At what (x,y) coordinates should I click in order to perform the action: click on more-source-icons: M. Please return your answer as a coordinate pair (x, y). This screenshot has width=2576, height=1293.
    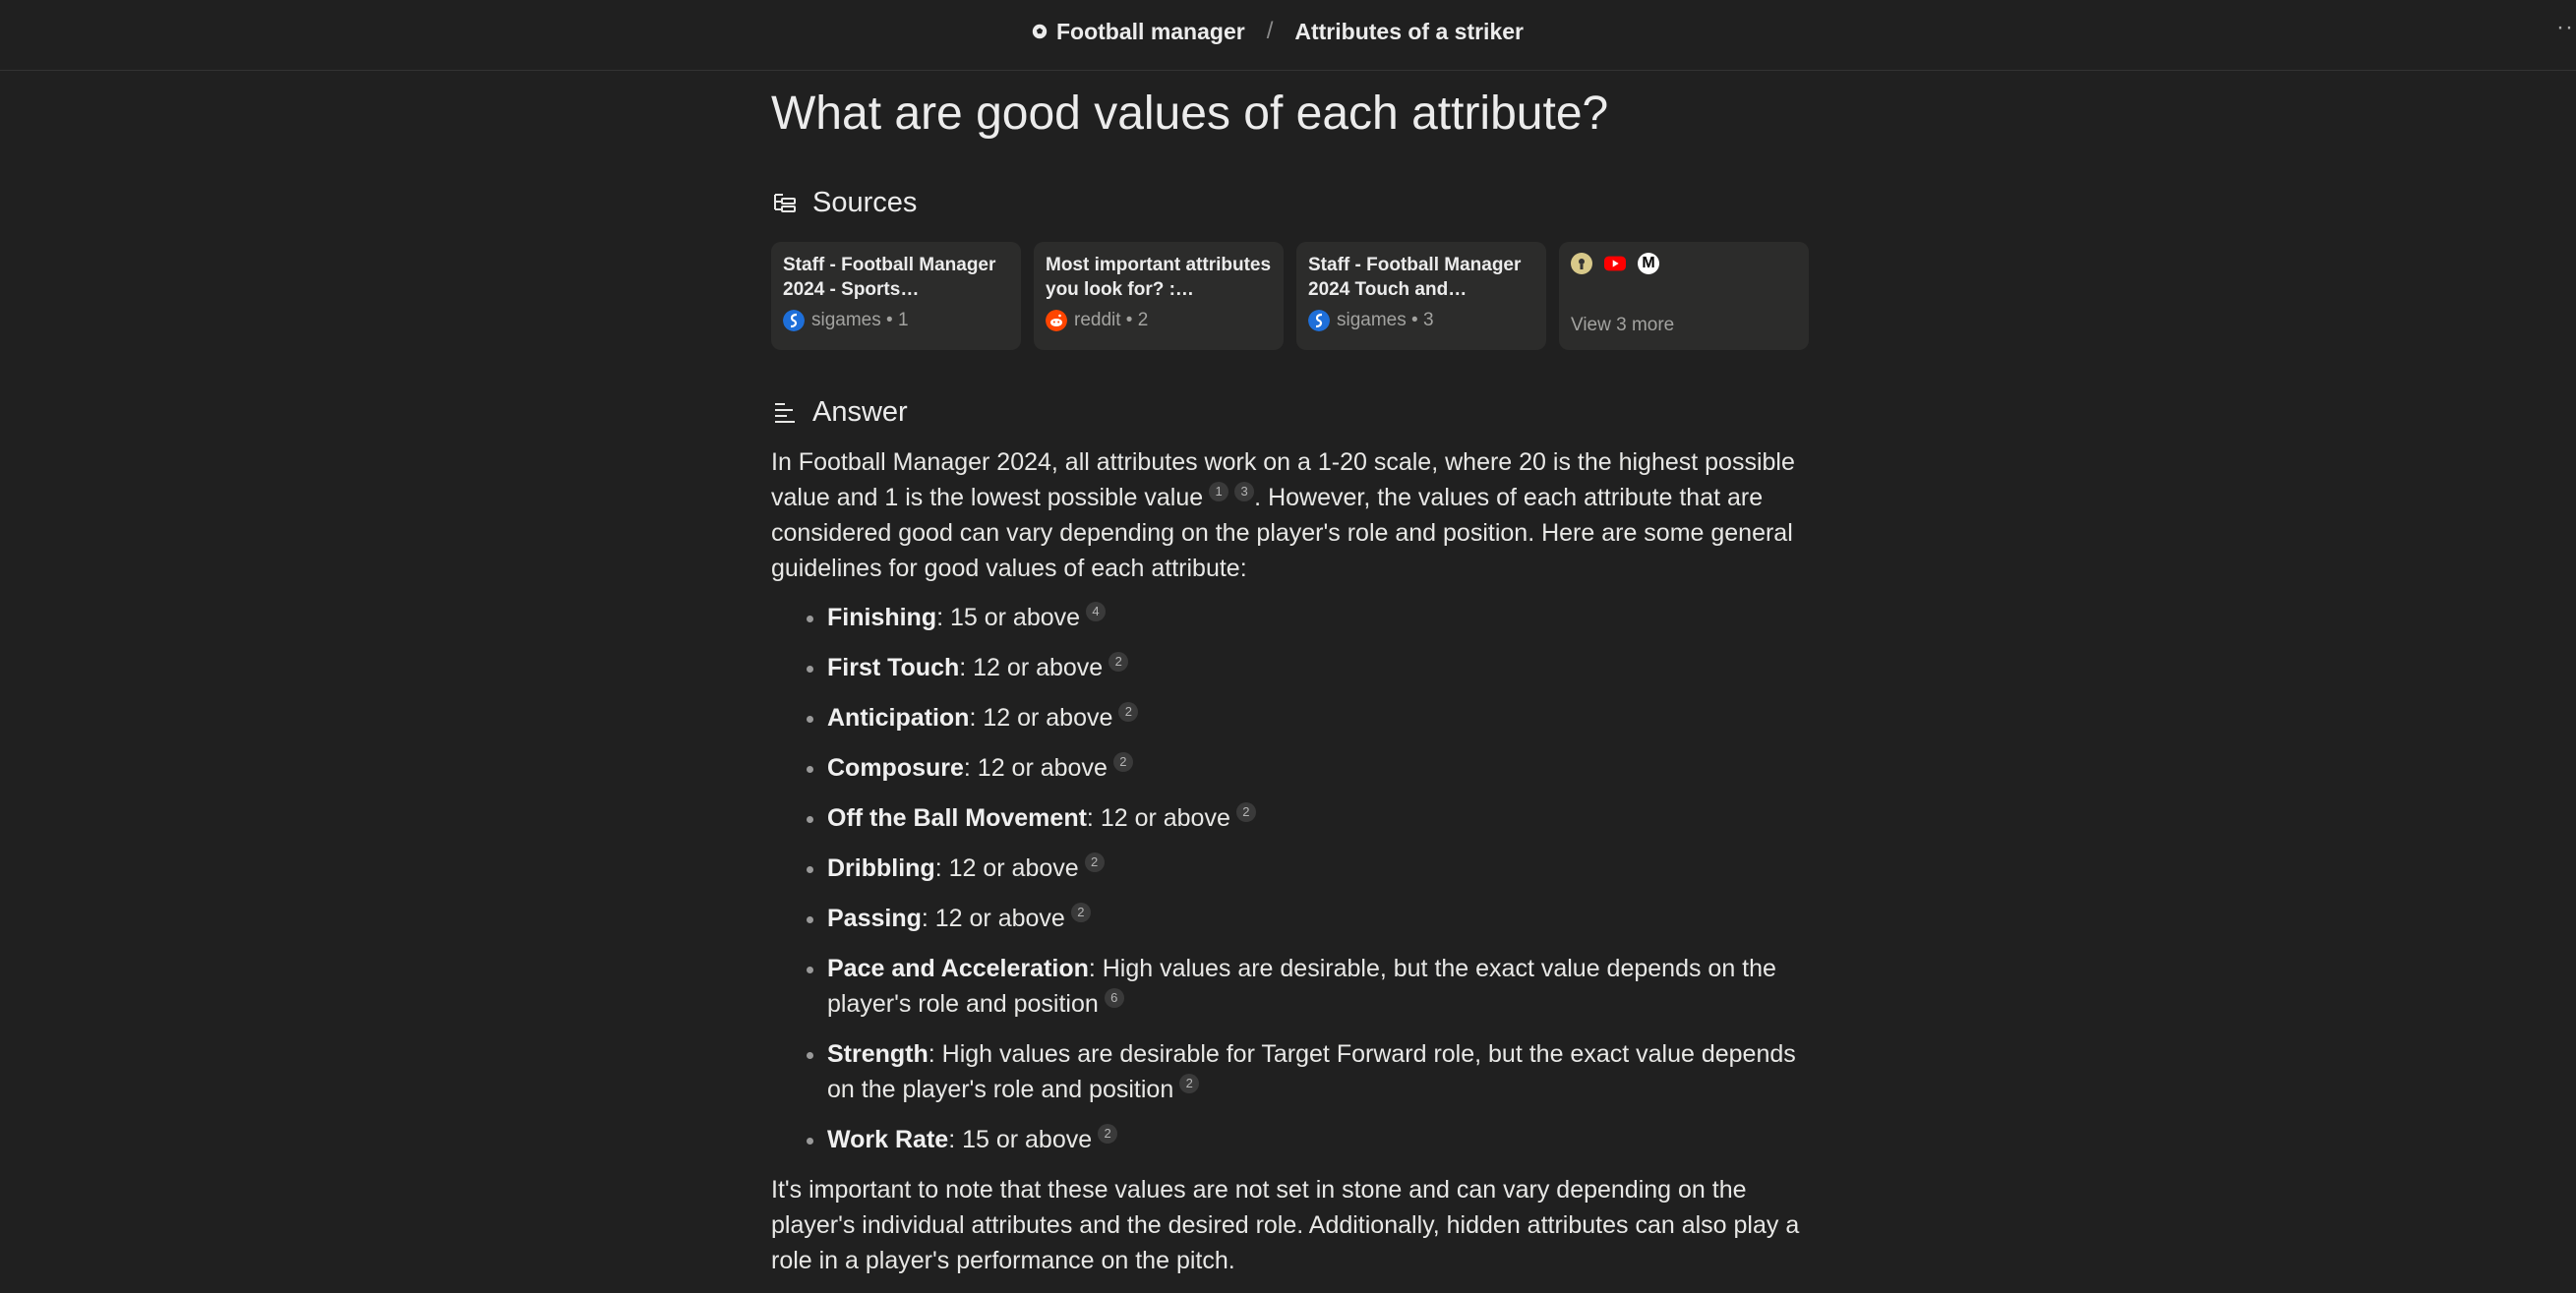
    Looking at the image, I should click on (1684, 263).